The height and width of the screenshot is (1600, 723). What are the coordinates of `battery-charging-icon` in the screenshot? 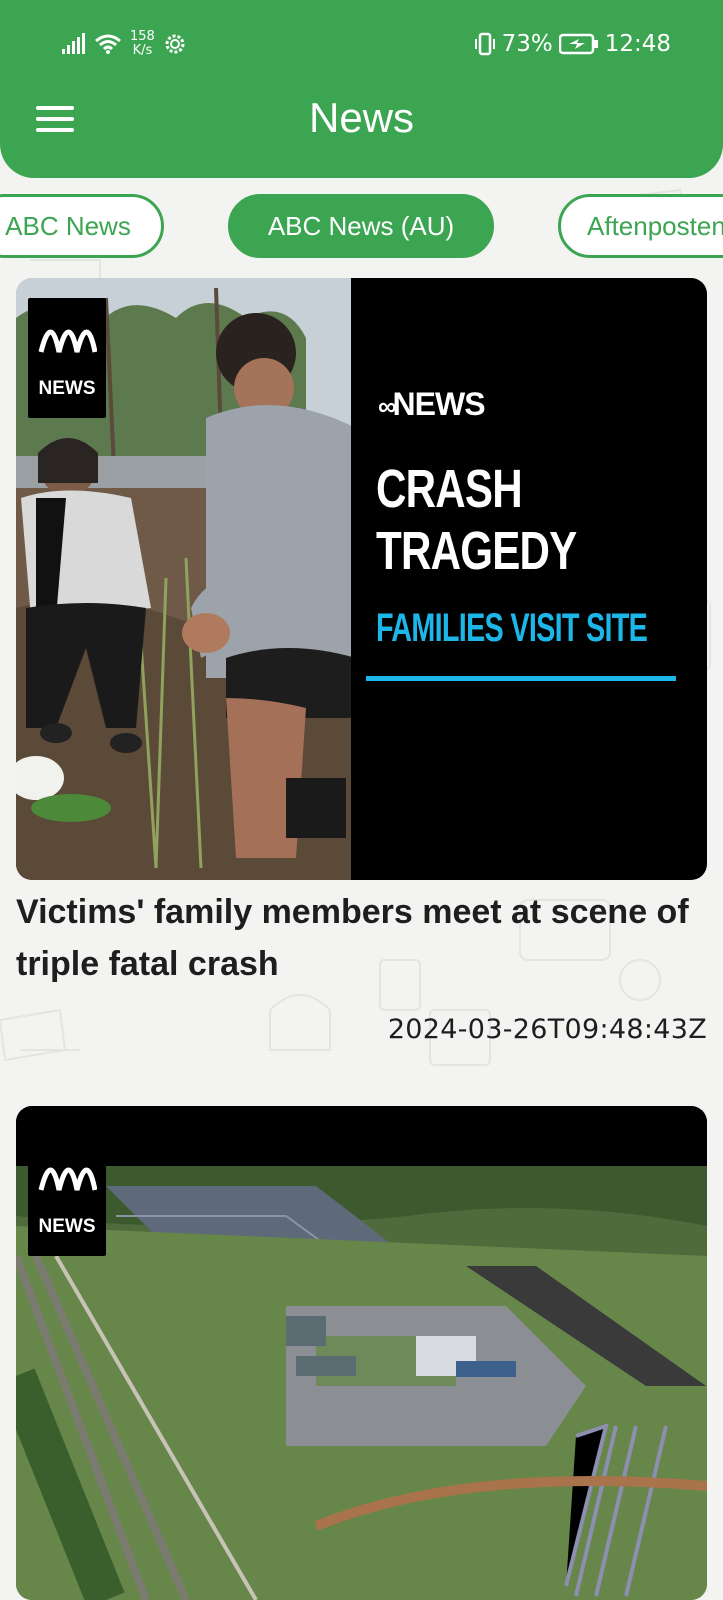 It's located at (578, 44).